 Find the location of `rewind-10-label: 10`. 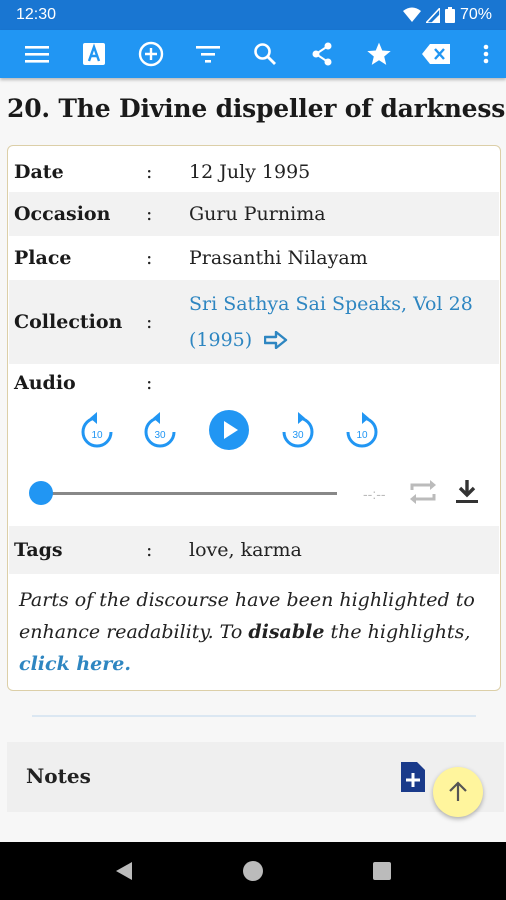

rewind-10-label: 10 is located at coordinates (97, 435).